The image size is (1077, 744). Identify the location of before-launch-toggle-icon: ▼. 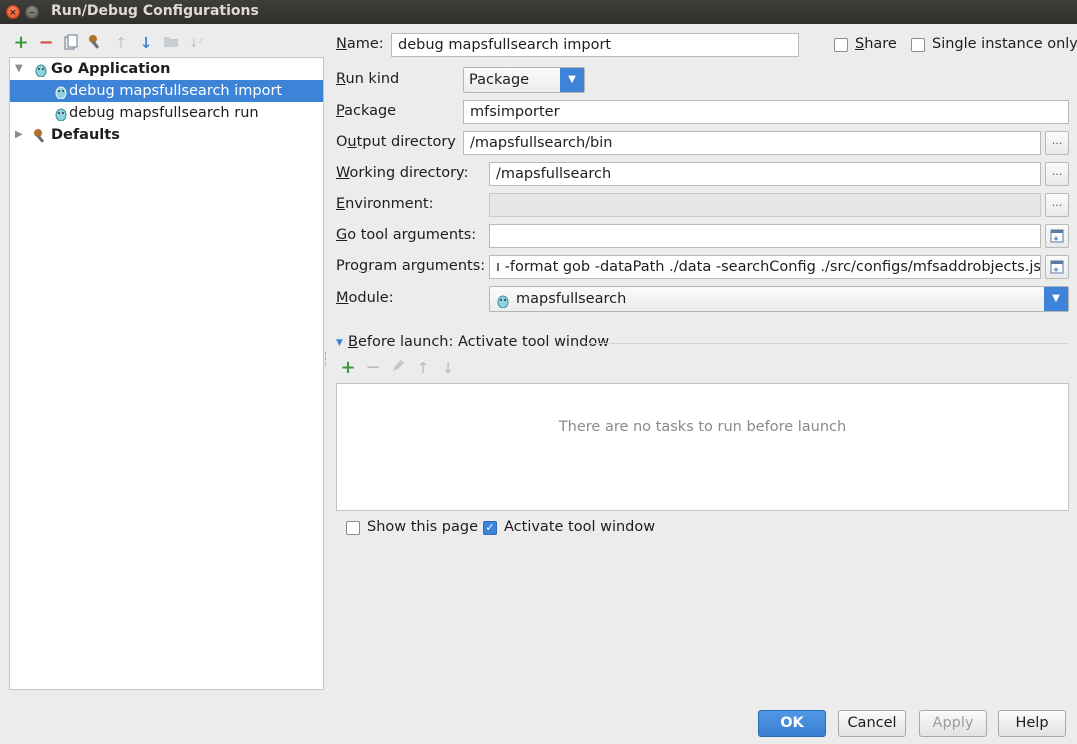
(339, 343).